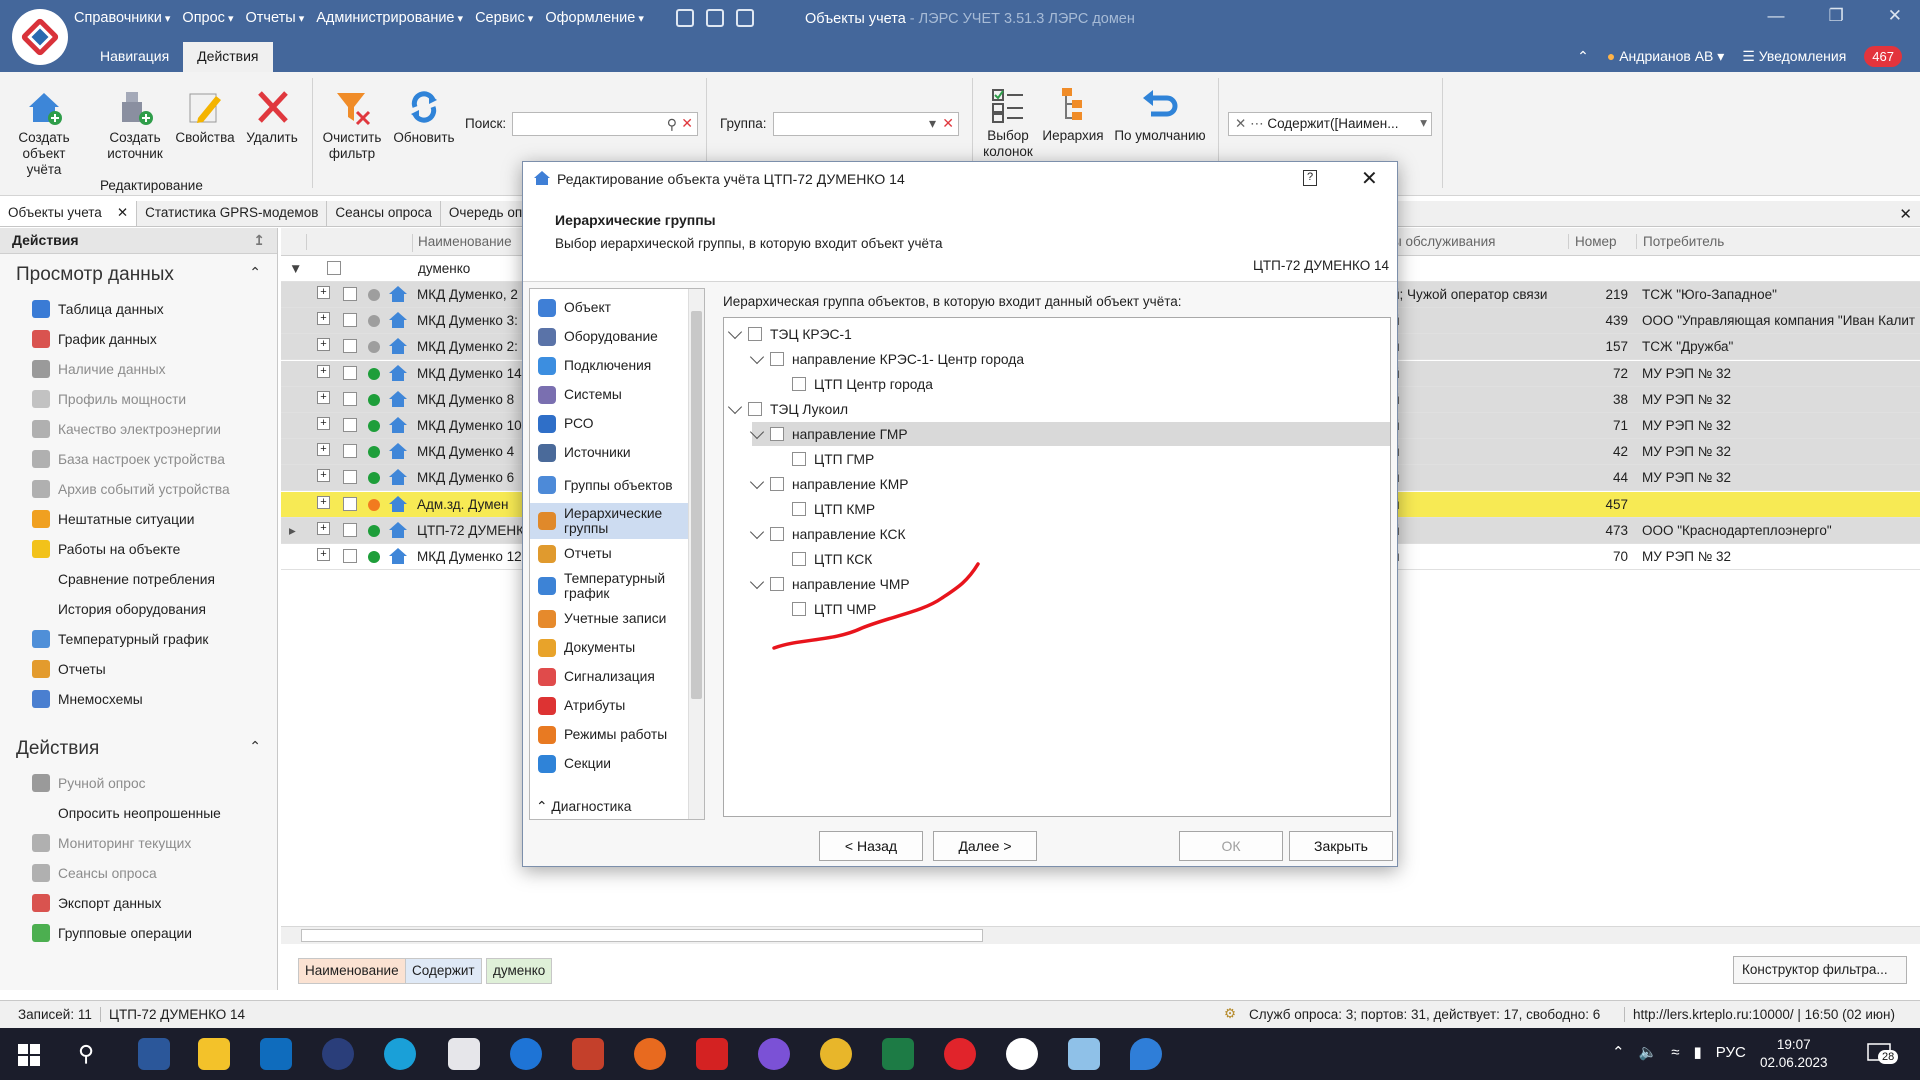 This screenshot has height=1080, width=1920. Describe the element at coordinates (232, 213) in the screenshot. I see `tab-gprs-stats: Статистика GPRS-модемов` at that location.